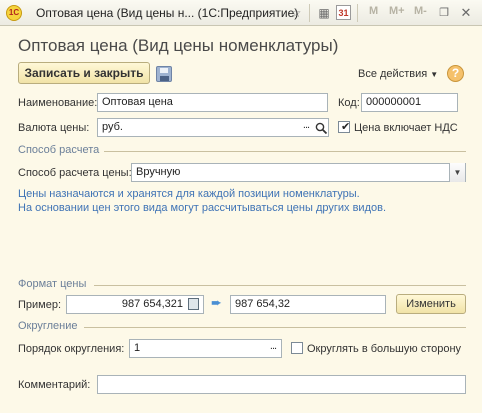 This screenshot has height=413, width=482. What do you see at coordinates (431, 304) in the screenshot?
I see `change-format-button: Изменить` at bounding box center [431, 304].